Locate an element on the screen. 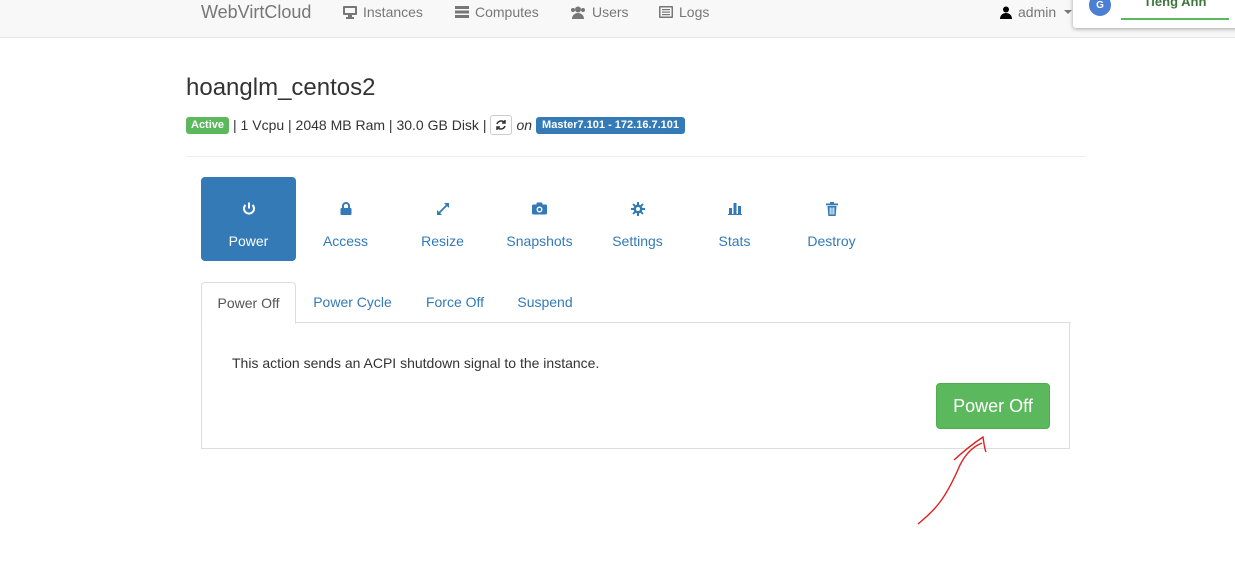 The image size is (1235, 574). camera-icon is located at coordinates (539, 208).